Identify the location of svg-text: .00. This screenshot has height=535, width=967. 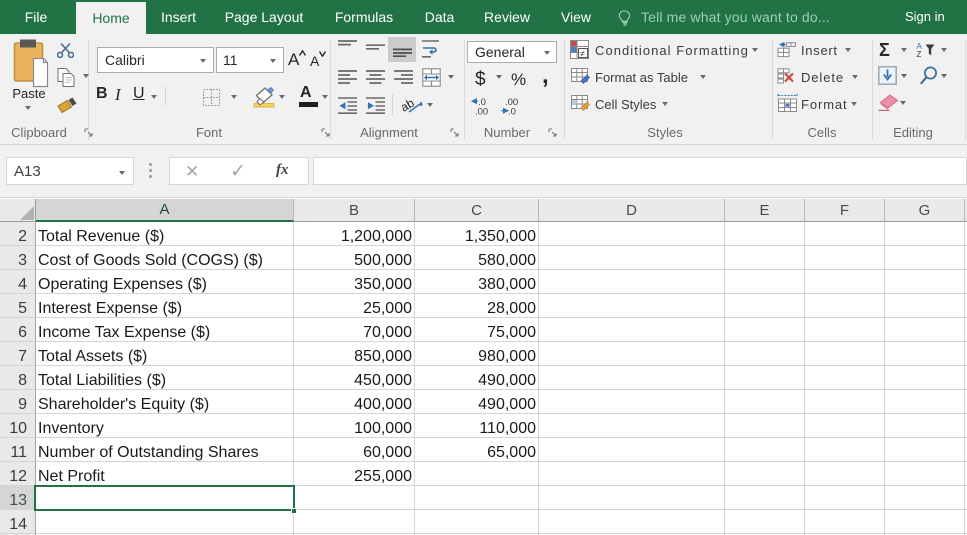
(481, 111).